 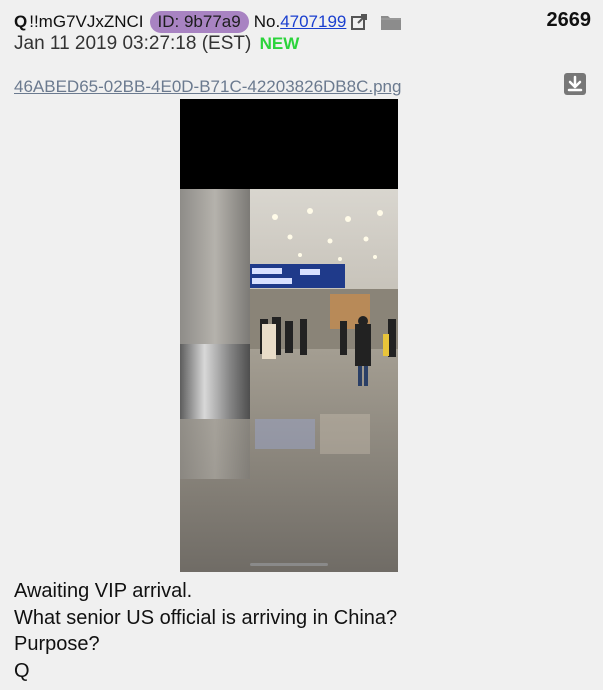 What do you see at coordinates (103, 591) in the screenshot?
I see `post-body-line: Awaiting VIP arrival.` at bounding box center [103, 591].